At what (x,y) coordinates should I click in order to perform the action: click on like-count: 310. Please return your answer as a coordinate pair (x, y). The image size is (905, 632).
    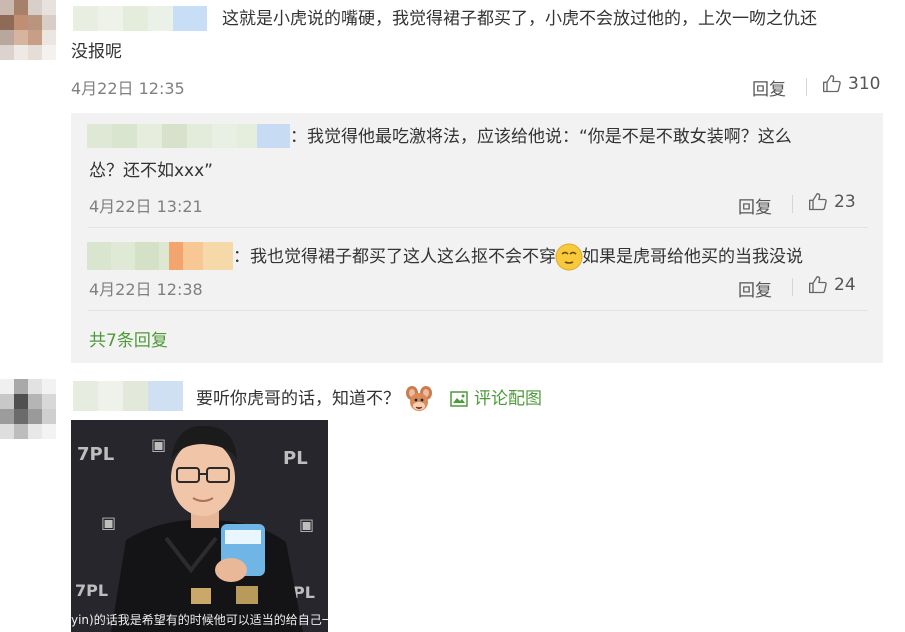
    Looking at the image, I should click on (864, 84).